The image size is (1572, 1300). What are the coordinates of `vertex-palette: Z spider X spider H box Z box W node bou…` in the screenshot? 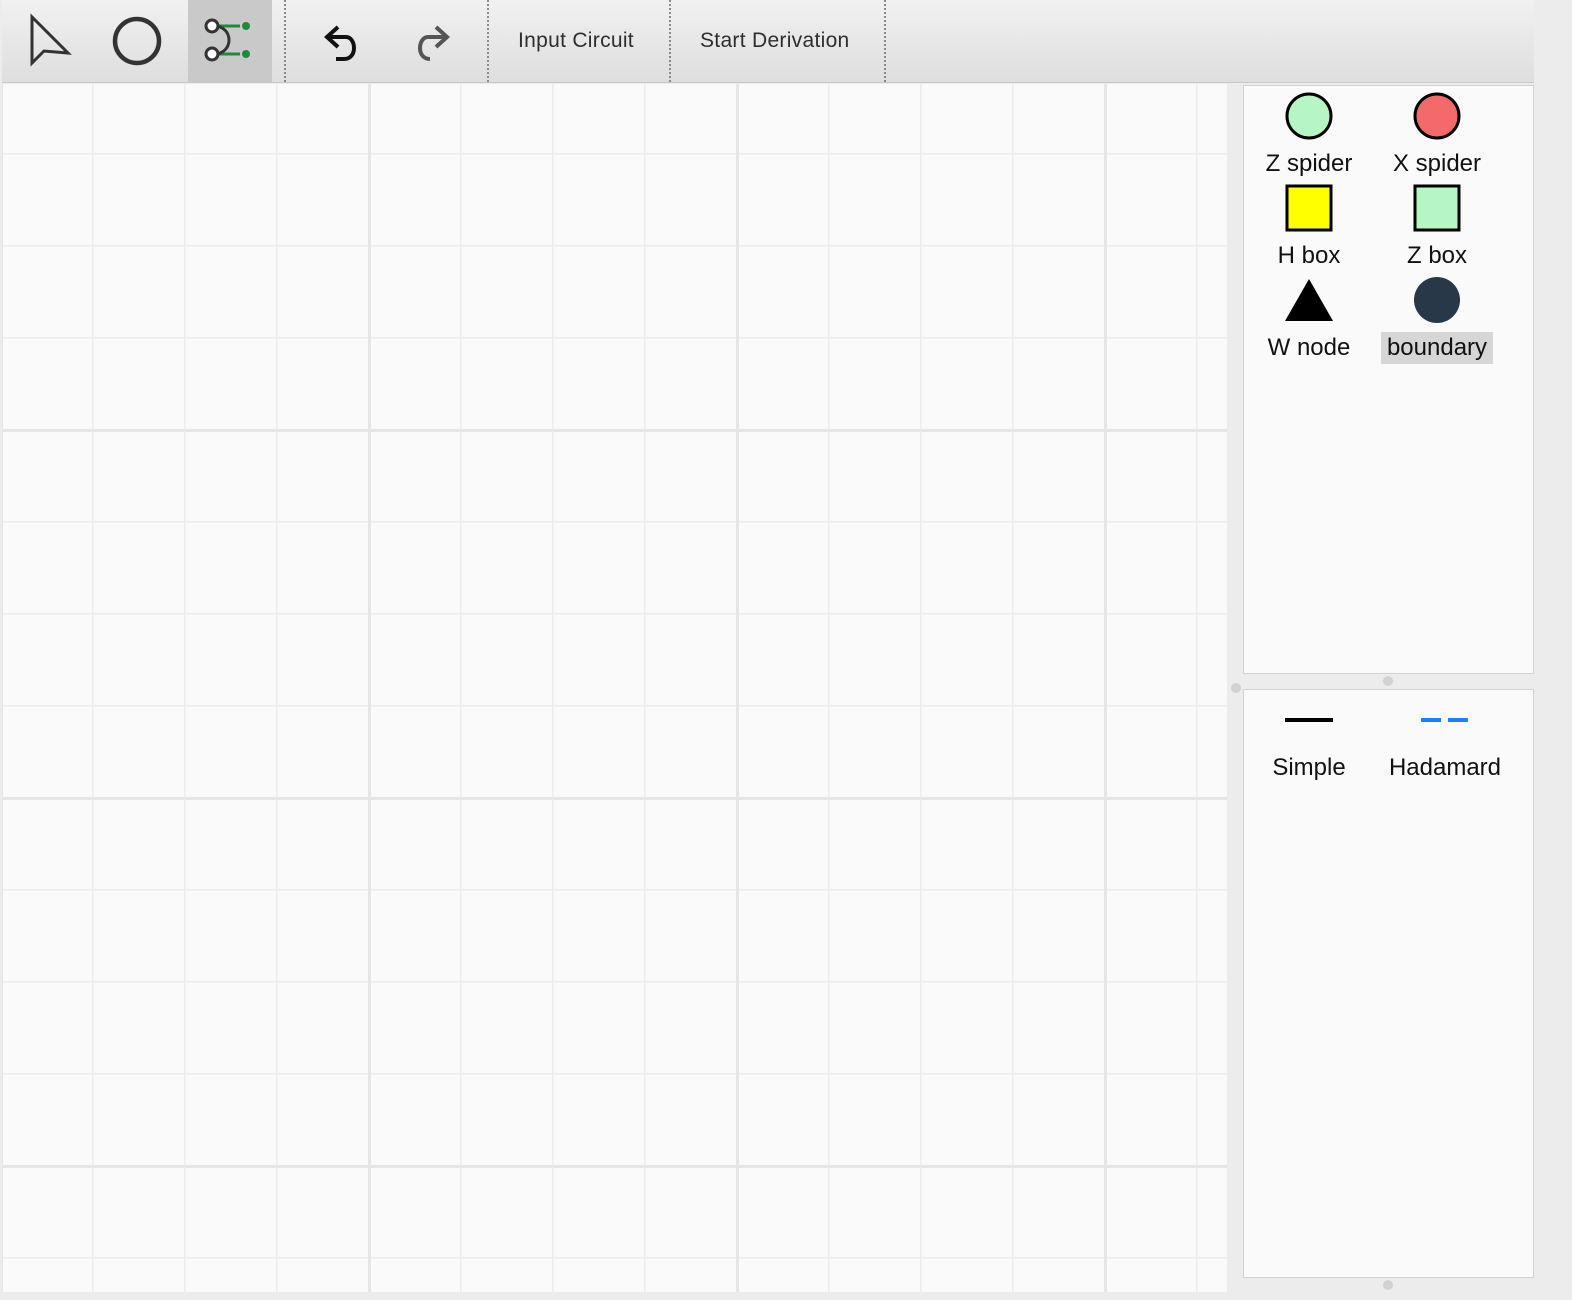 It's located at (1388, 379).